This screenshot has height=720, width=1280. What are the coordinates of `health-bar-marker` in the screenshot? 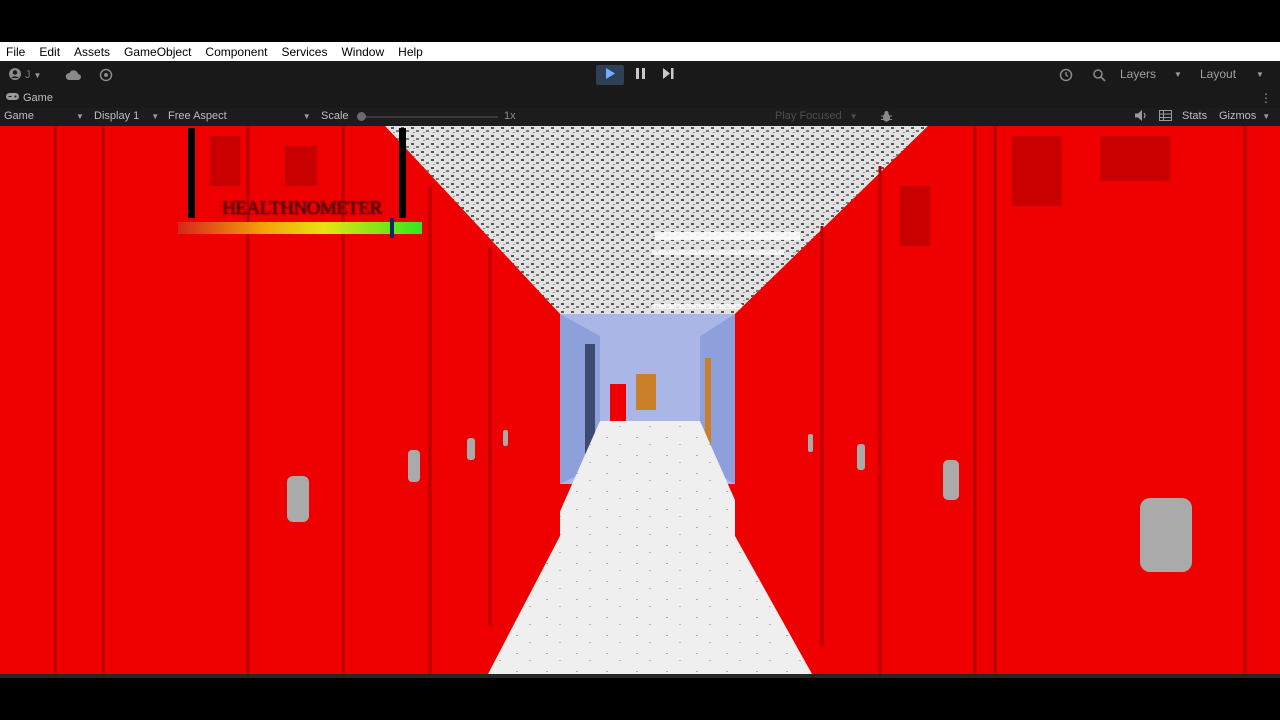 It's located at (392, 228).